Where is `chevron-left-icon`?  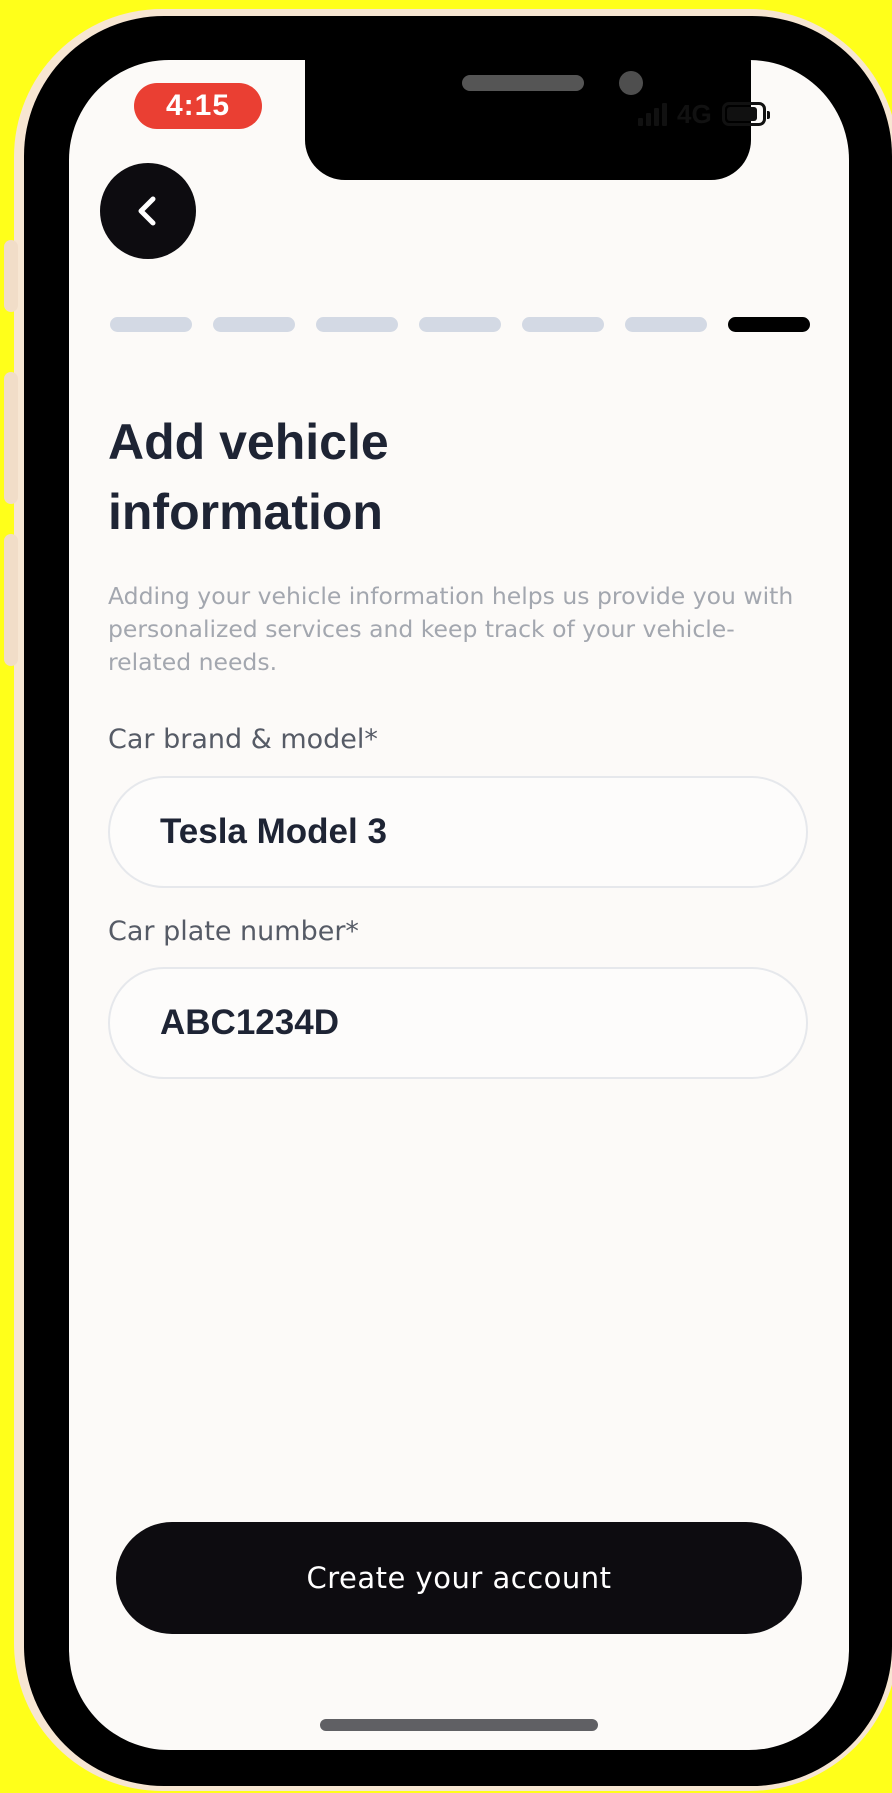 chevron-left-icon is located at coordinates (147, 211).